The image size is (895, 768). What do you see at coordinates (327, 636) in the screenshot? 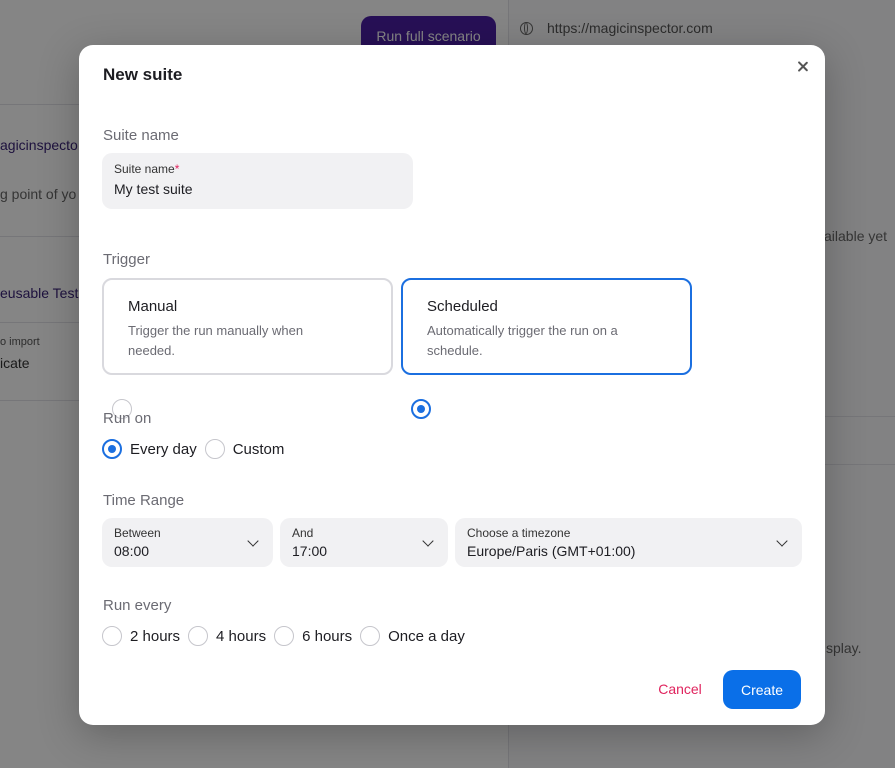
I see `radio-label: 6 hours` at bounding box center [327, 636].